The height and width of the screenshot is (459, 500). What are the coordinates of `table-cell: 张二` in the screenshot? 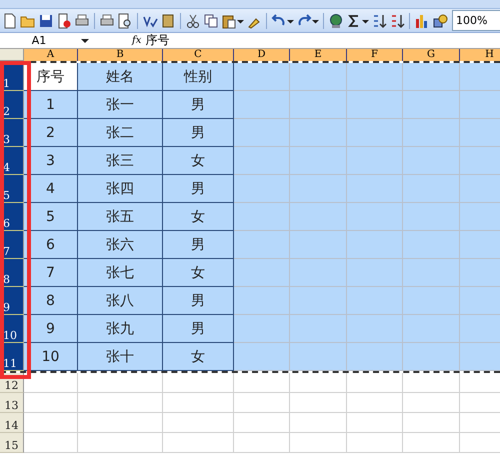 It's located at (120, 133).